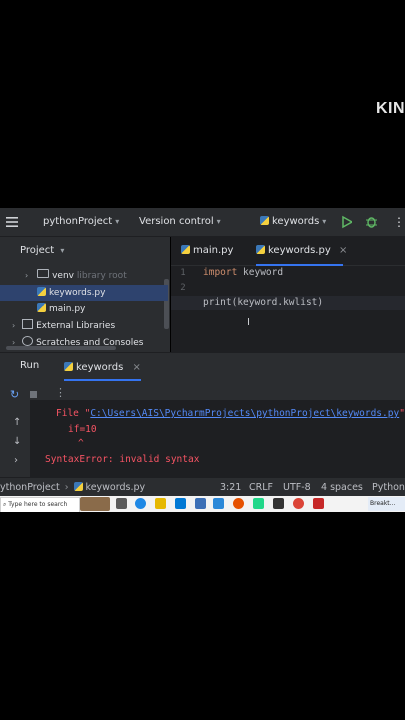  Describe the element at coordinates (28, 341) in the screenshot. I see `scratches-icon` at that location.